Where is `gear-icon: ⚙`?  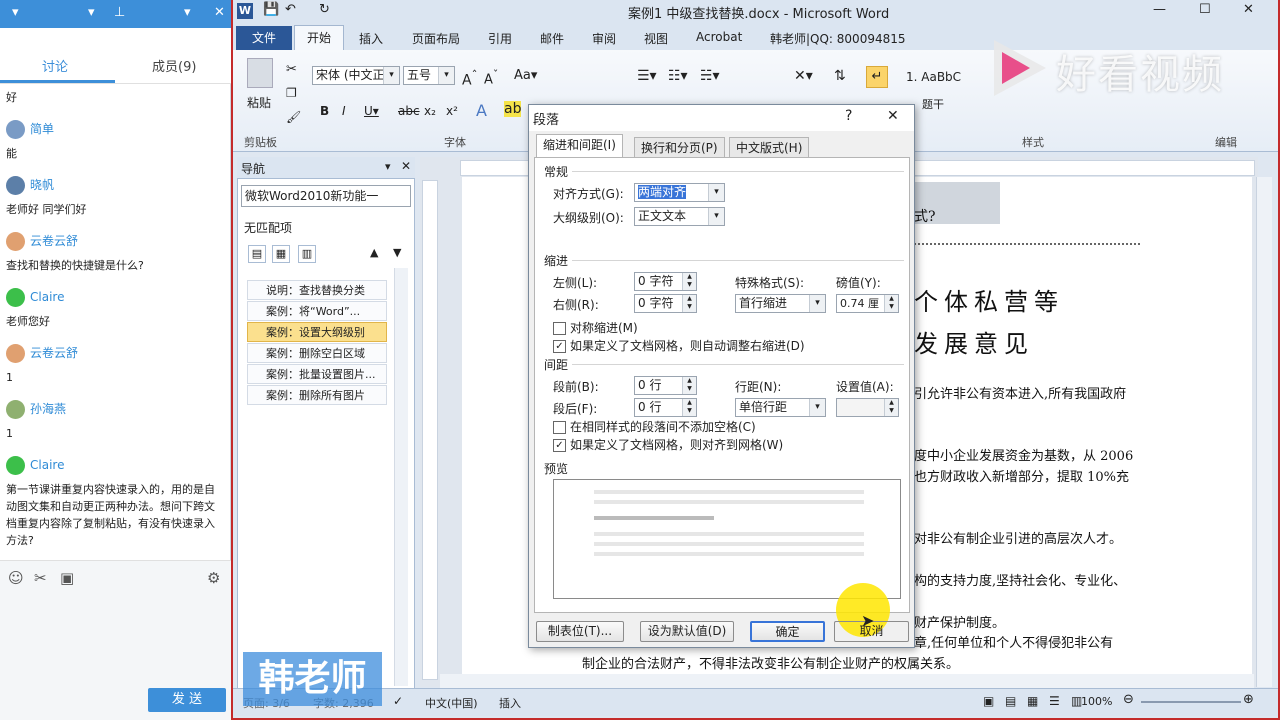 gear-icon: ⚙ is located at coordinates (213, 578).